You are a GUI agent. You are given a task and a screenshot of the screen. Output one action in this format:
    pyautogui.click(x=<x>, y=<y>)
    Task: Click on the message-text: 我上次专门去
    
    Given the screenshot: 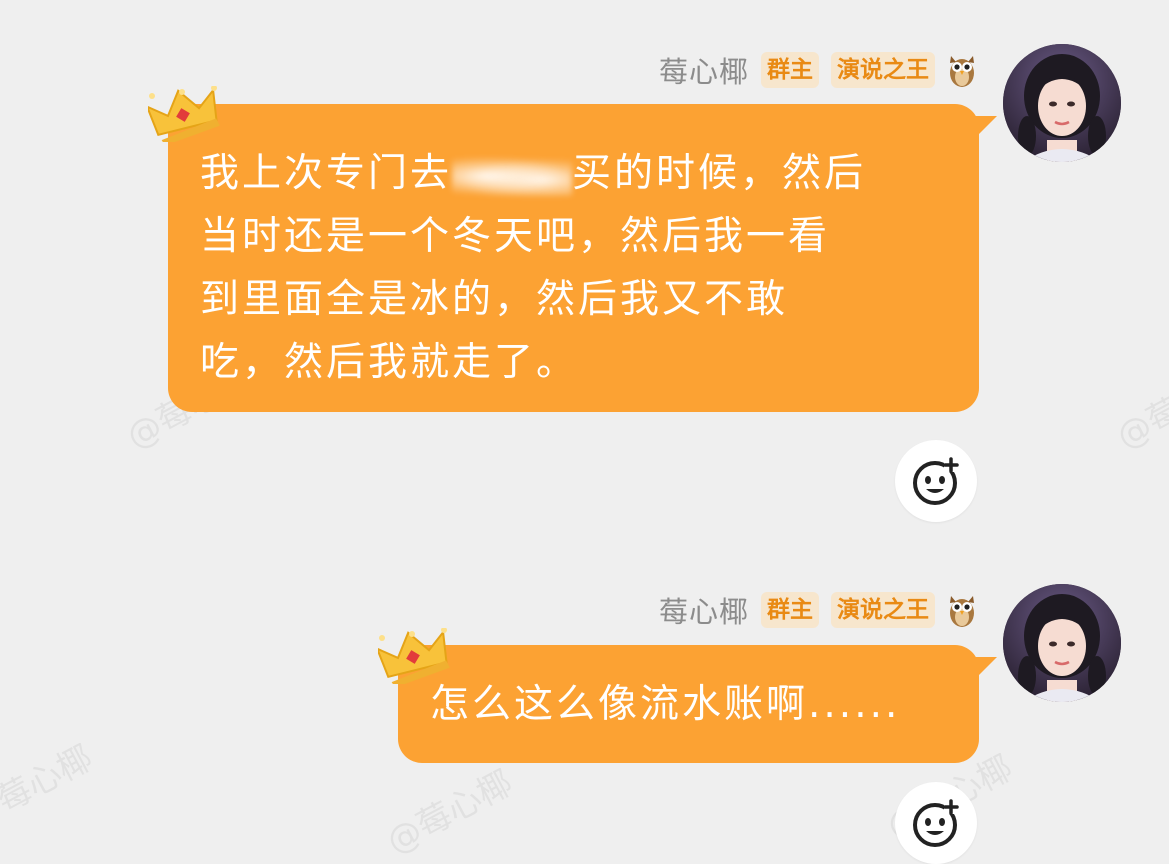 What is the action you would take?
    pyautogui.click(x=326, y=173)
    